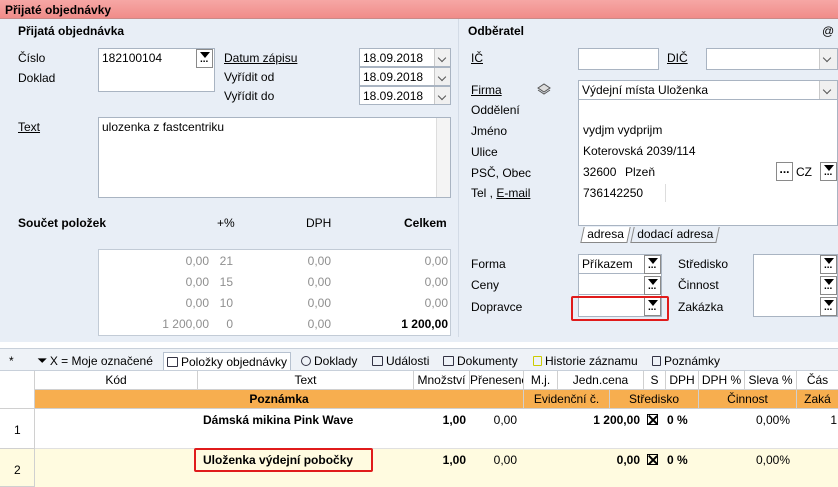 Image resolution: width=838 pixels, height=487 pixels. Describe the element at coordinates (601, 380) in the screenshot. I see `col-header-jedn-cena: Jedn.cena` at that location.